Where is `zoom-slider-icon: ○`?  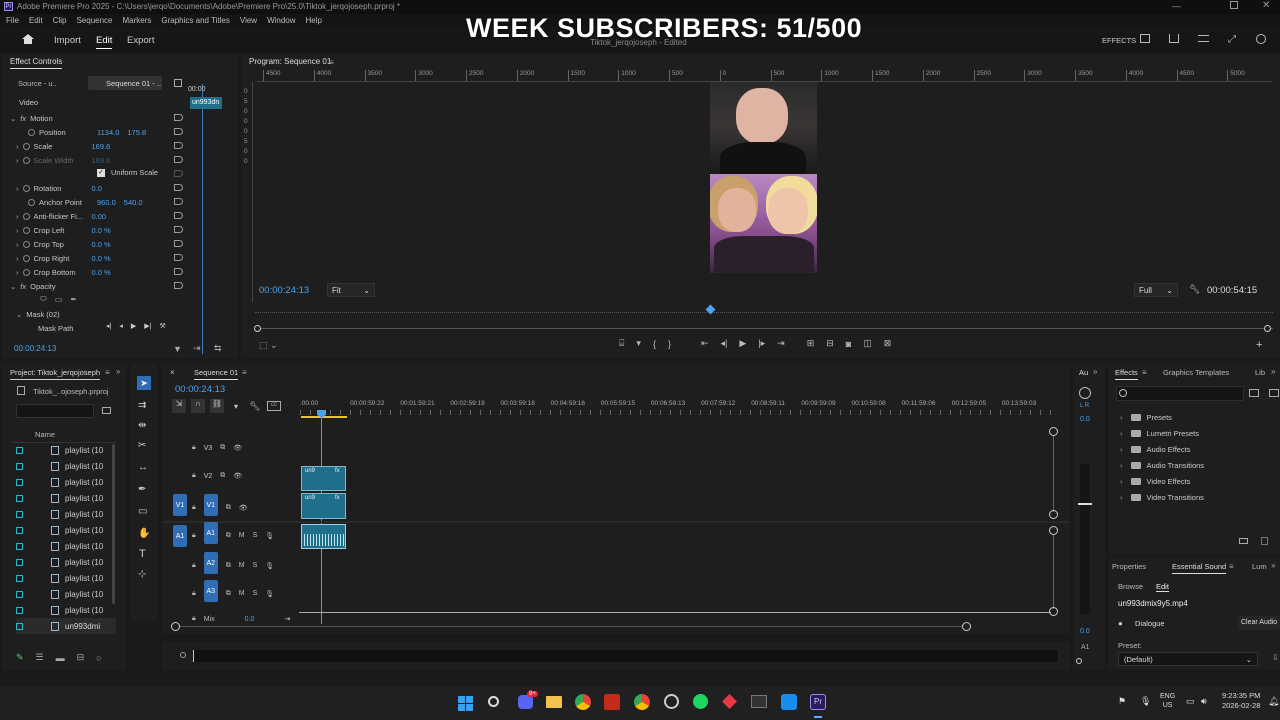 zoom-slider-icon: ○ is located at coordinates (98, 658).